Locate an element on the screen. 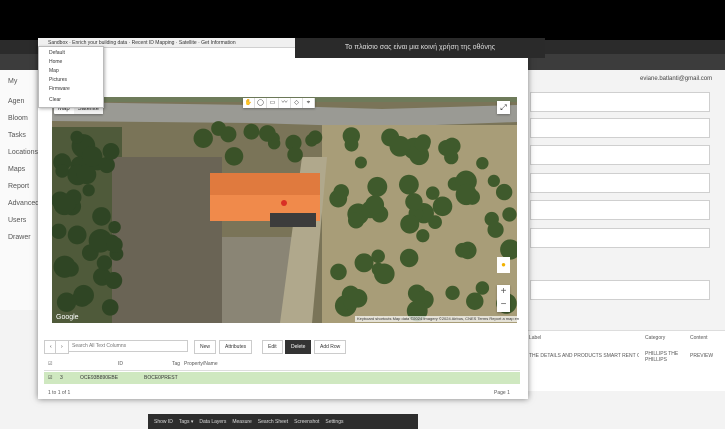 This screenshot has height=429, width=725. zoom-out-button: − is located at coordinates (503, 304).